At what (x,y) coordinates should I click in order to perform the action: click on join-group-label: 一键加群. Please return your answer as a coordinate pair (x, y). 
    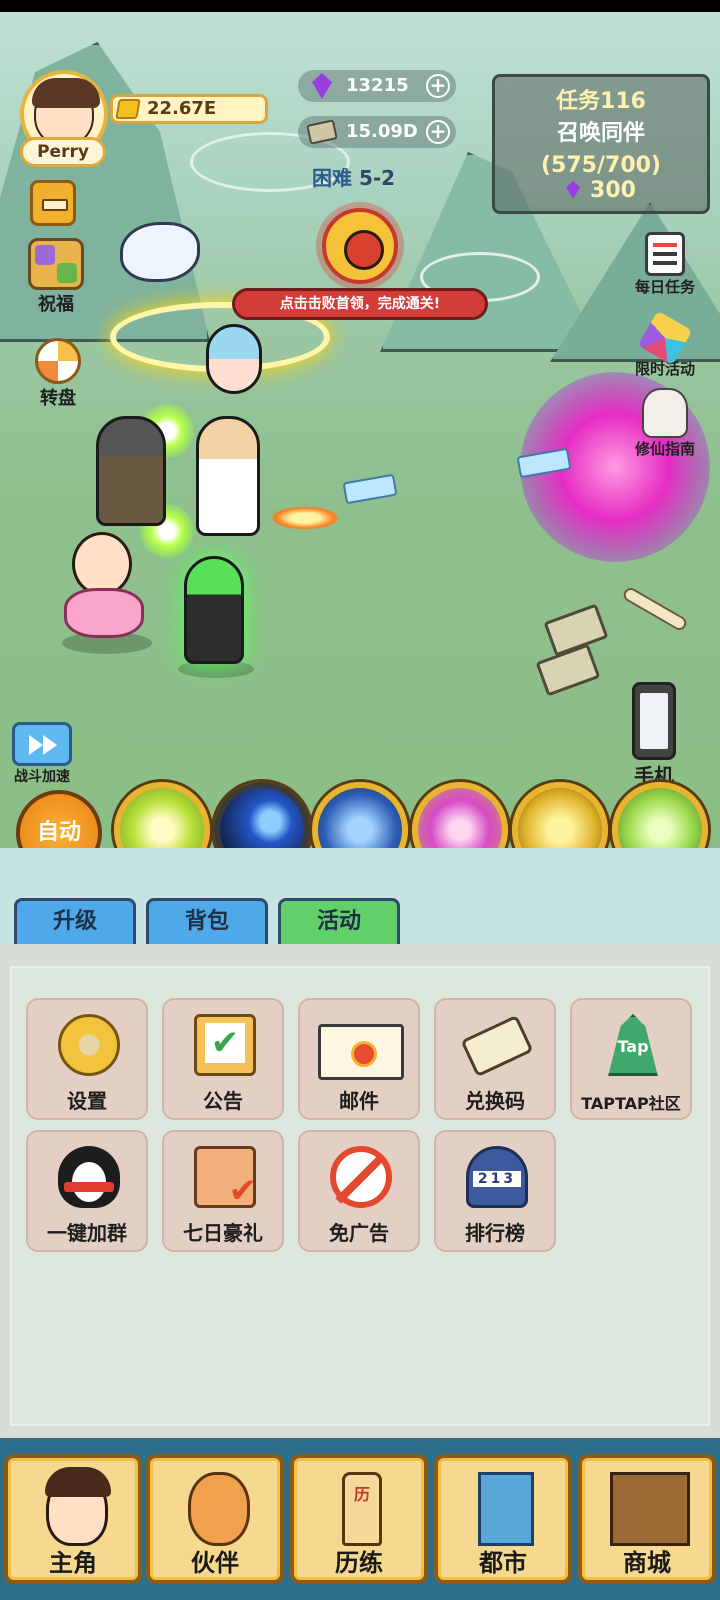
    Looking at the image, I should click on (87, 1233).